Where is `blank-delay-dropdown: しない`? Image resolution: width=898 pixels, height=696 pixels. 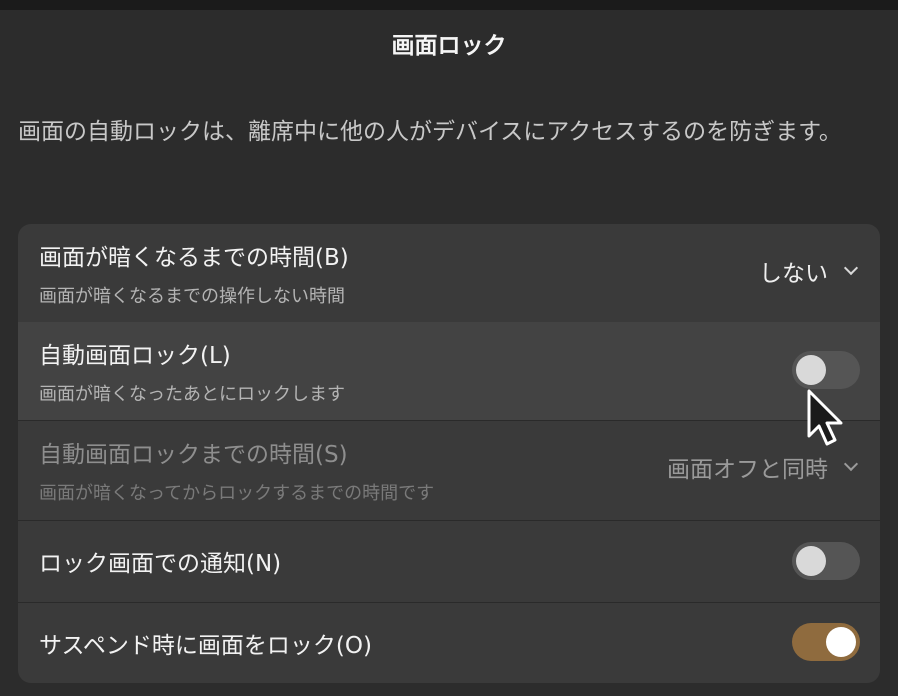 blank-delay-dropdown: しない is located at coordinates (809, 271).